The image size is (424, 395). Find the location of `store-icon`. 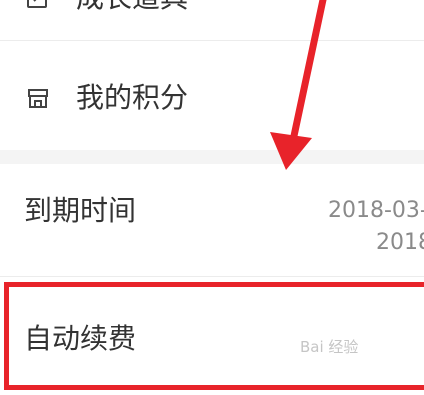

store-icon is located at coordinates (38, 98).